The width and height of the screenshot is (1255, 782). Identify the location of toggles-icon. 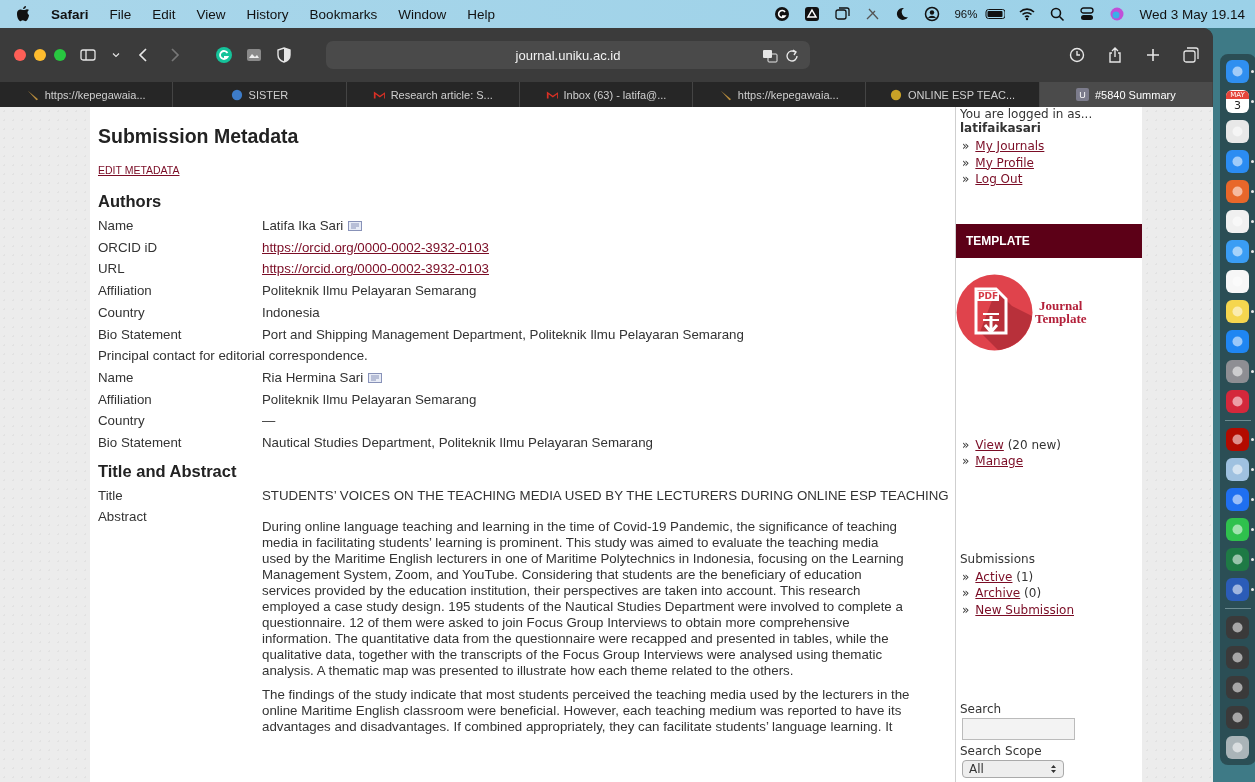
(1087, 14).